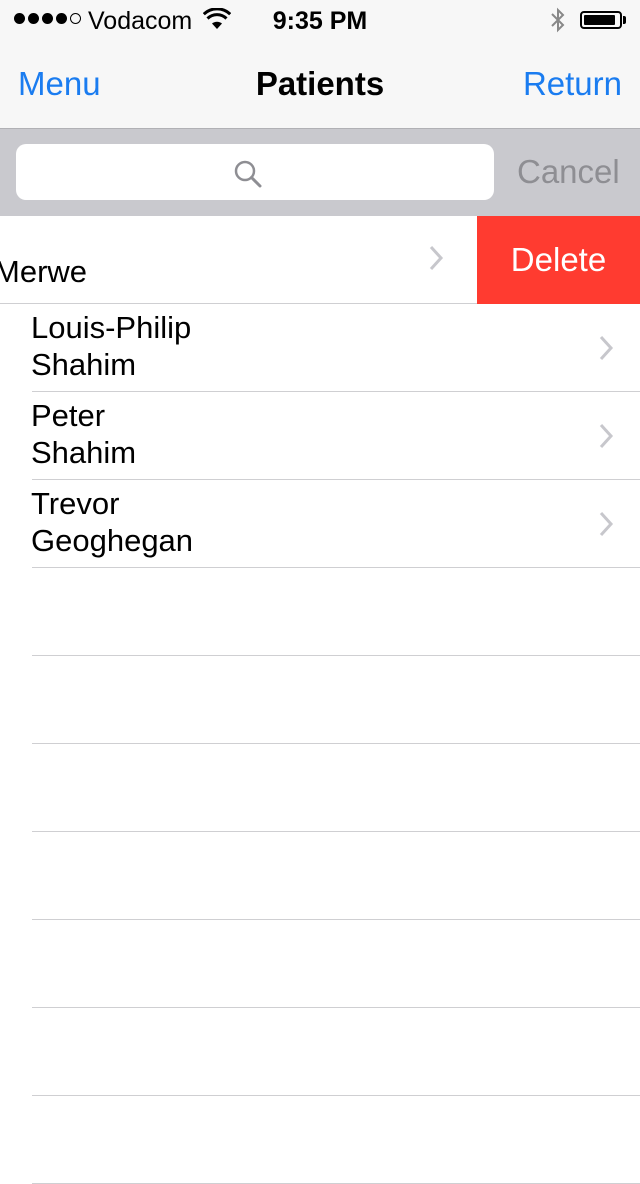  Describe the element at coordinates (75, 503) in the screenshot. I see `patient-first-name: Trevor` at that location.